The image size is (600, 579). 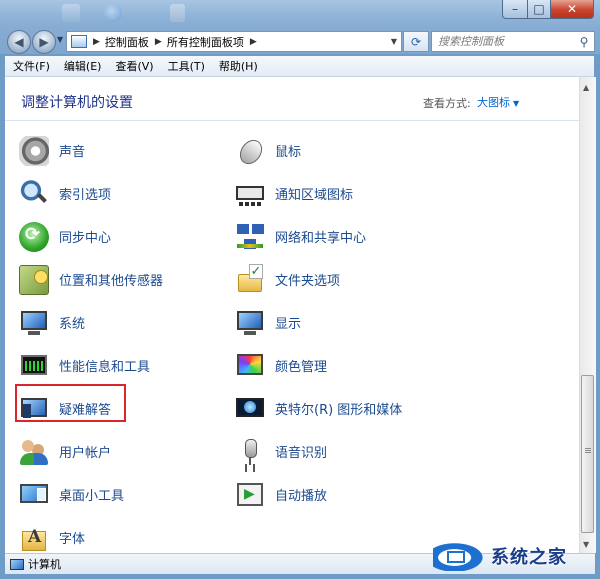 I want to click on item-label: 文件夹选项, so click(x=308, y=281).